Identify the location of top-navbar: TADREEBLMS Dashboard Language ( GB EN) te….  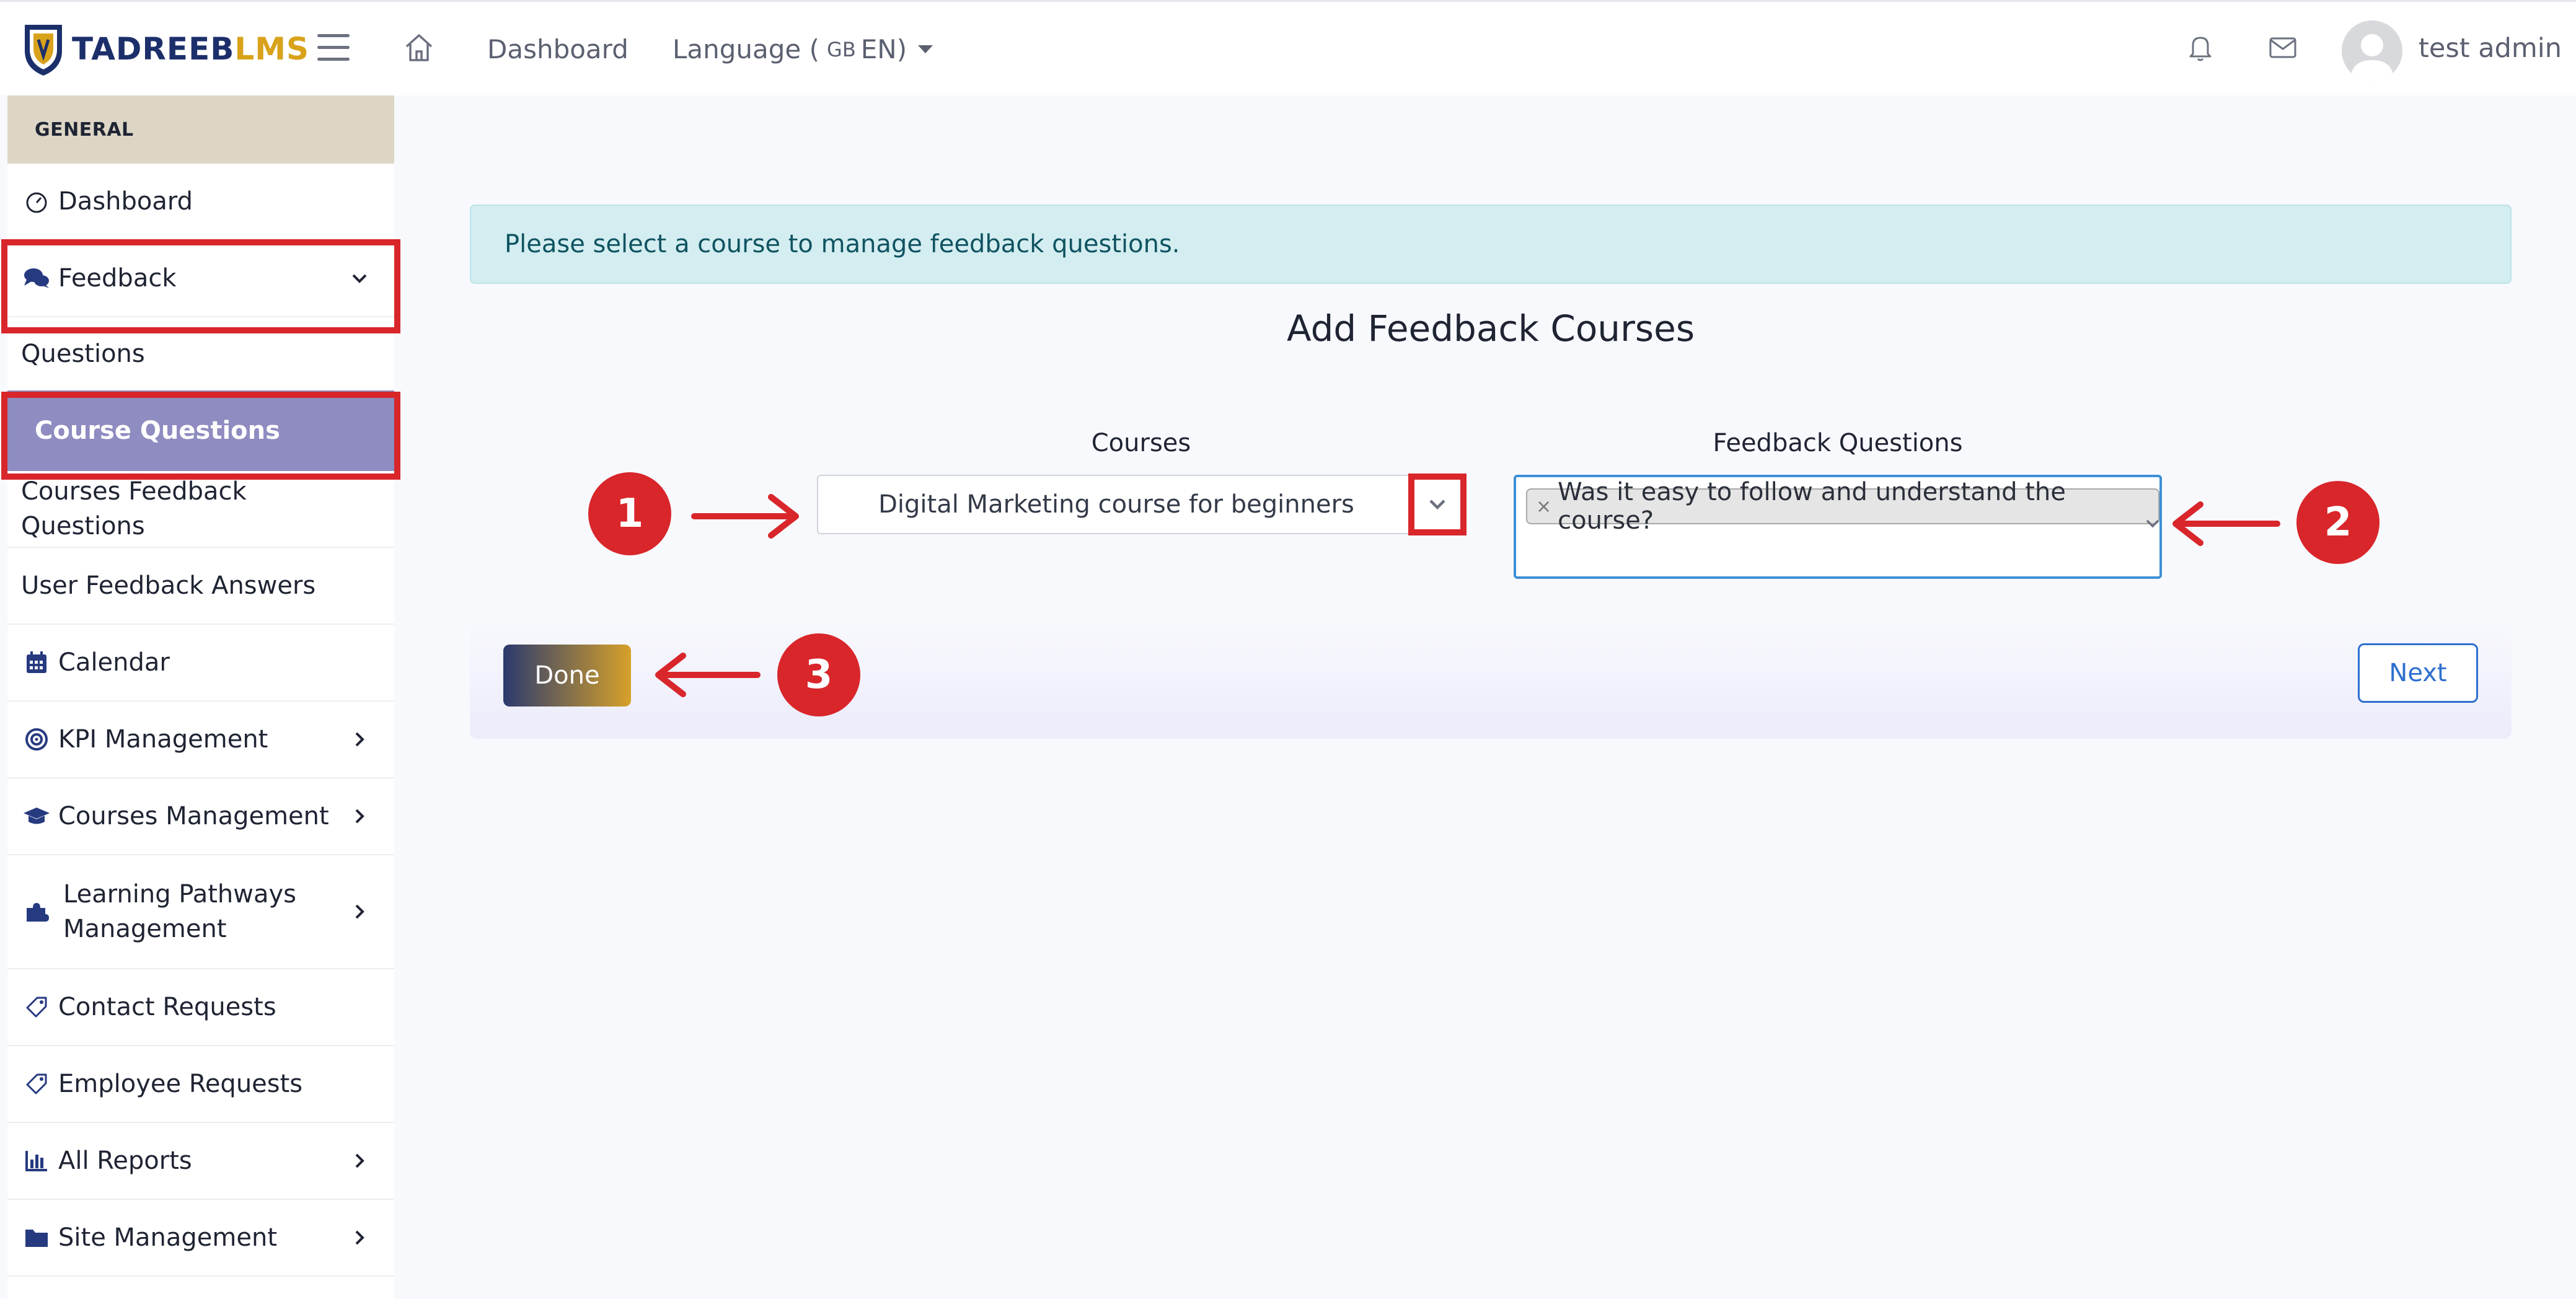
(1288, 47).